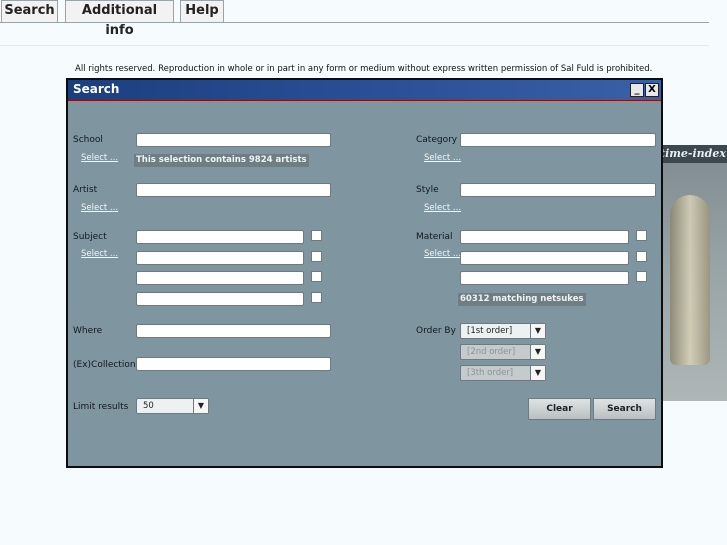 This screenshot has width=727, height=545. I want to click on subject-label: Subject, so click(90, 237).